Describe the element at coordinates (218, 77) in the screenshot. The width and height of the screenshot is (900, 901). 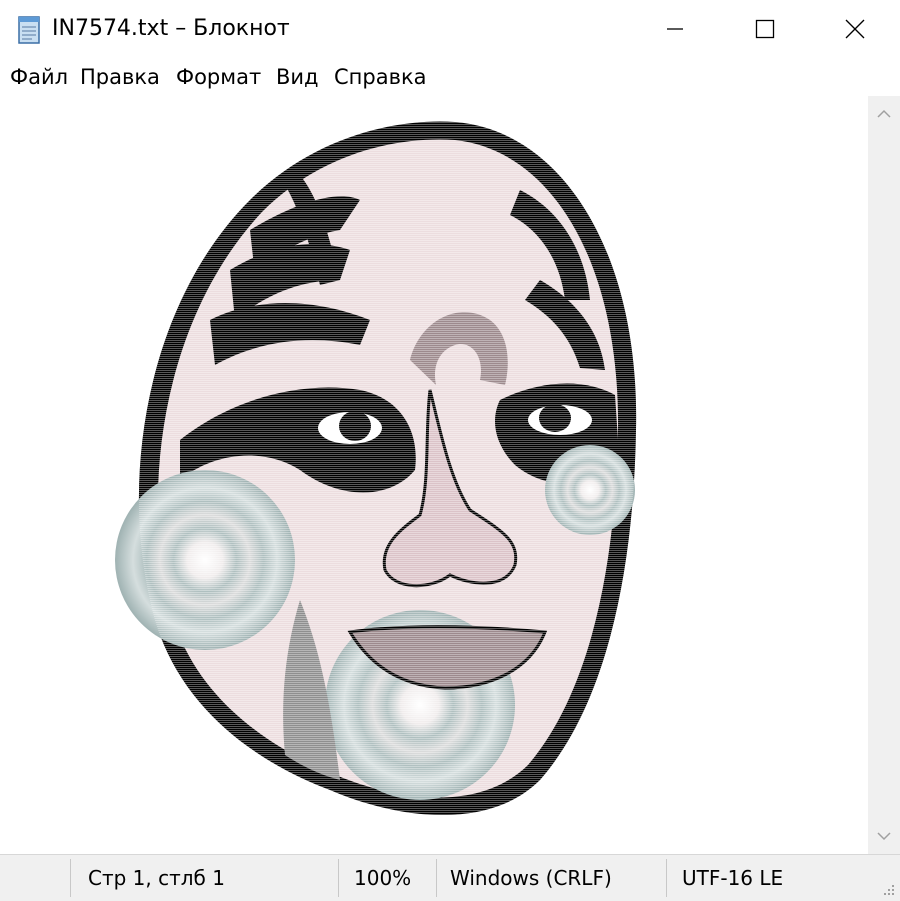
I see `menu-format: Формат` at that location.